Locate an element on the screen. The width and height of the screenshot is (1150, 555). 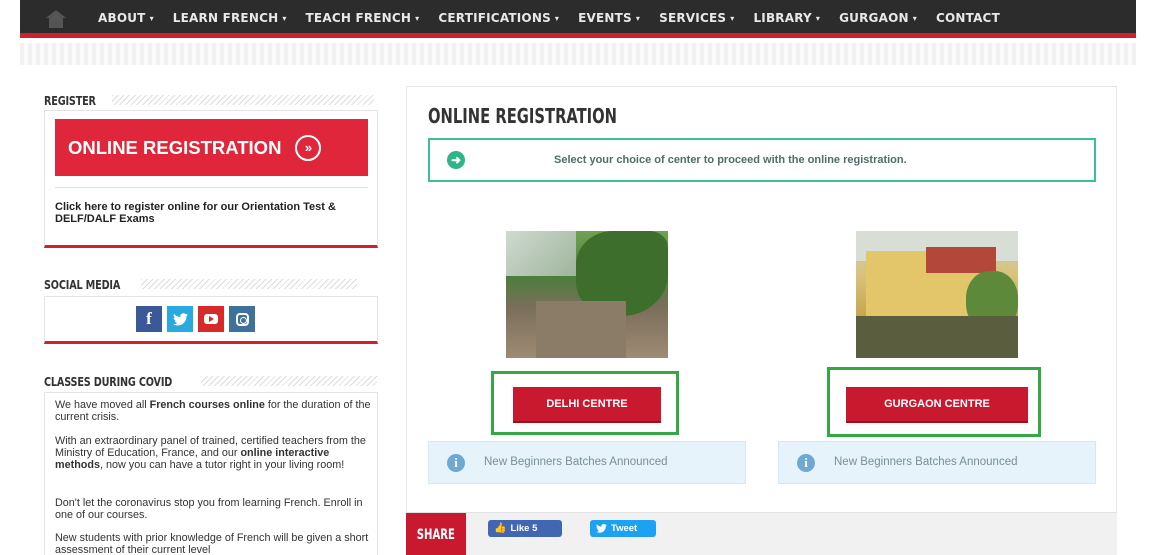
nav-item-certifications: CERTIFICATIONS ▾ is located at coordinates (498, 18).